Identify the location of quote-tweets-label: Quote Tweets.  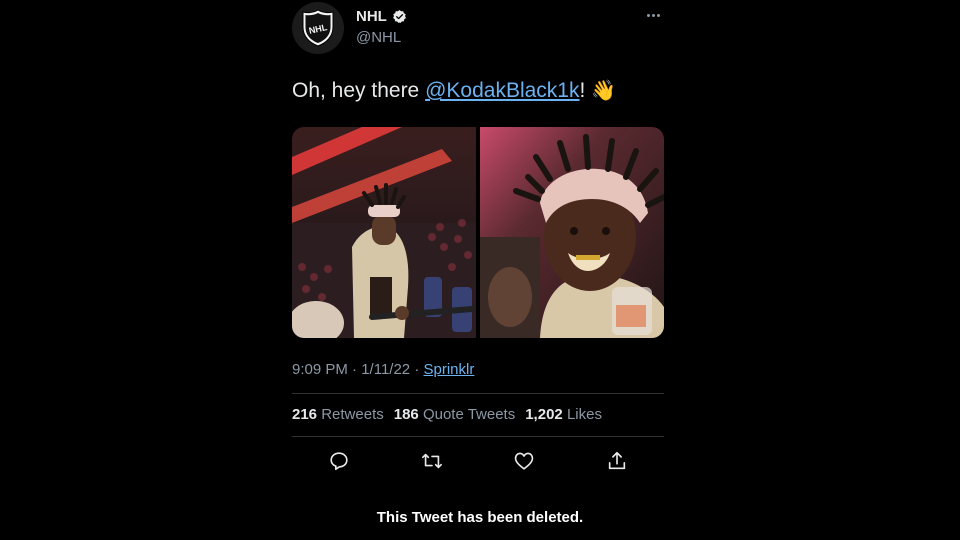
(469, 414).